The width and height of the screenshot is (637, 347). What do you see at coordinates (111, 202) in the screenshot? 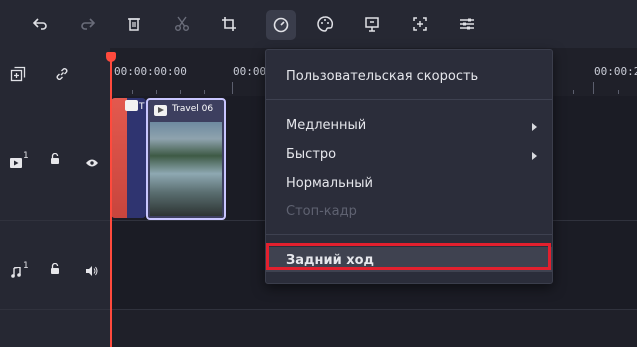
I see `playhead` at bounding box center [111, 202].